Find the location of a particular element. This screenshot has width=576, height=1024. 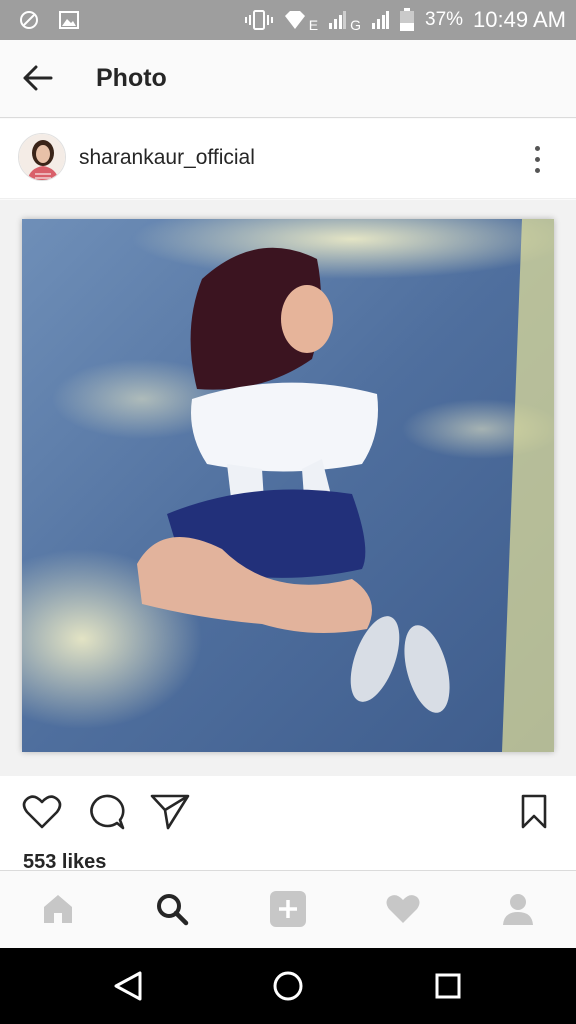

heart-outline-icon is located at coordinates (42, 814).